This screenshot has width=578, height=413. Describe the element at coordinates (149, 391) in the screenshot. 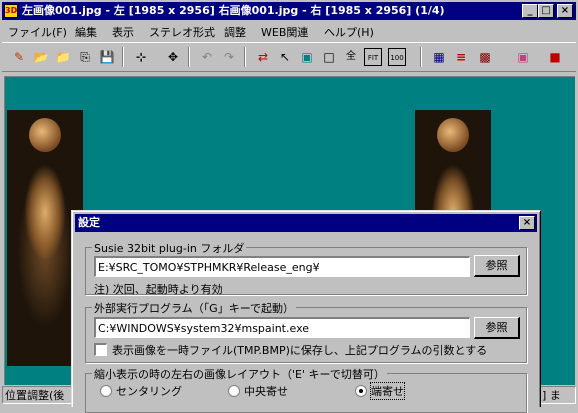

I see `radio-centering-label: センタリング` at that location.